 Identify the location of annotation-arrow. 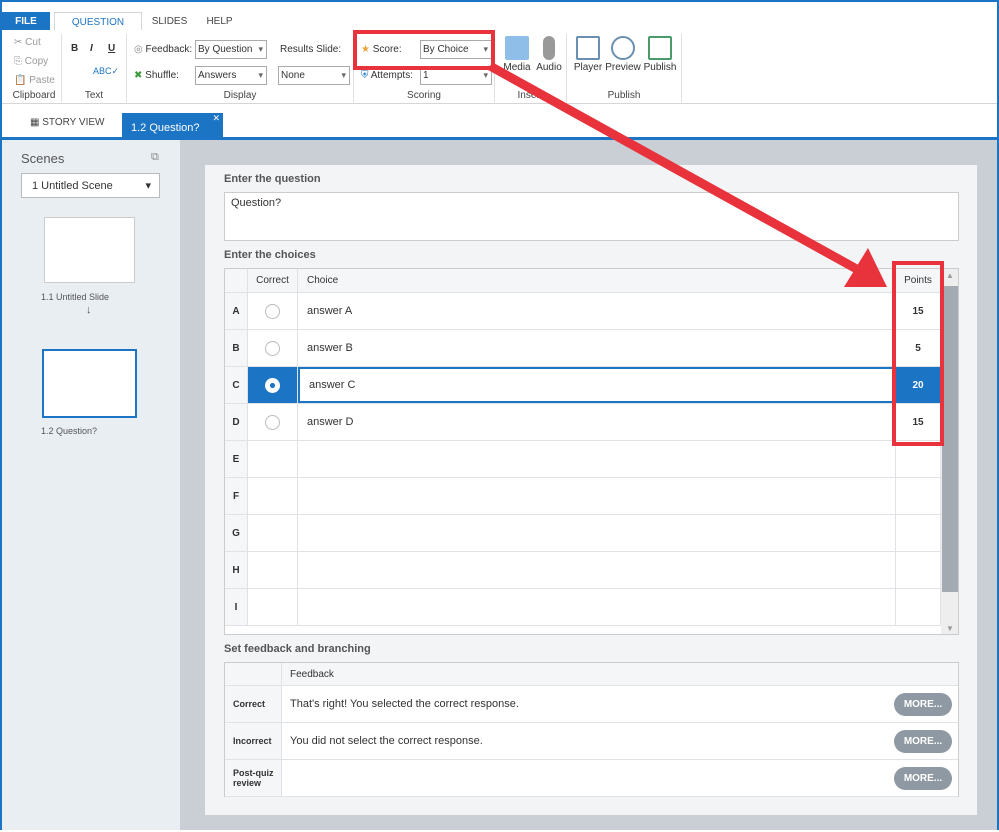
(676, 169).